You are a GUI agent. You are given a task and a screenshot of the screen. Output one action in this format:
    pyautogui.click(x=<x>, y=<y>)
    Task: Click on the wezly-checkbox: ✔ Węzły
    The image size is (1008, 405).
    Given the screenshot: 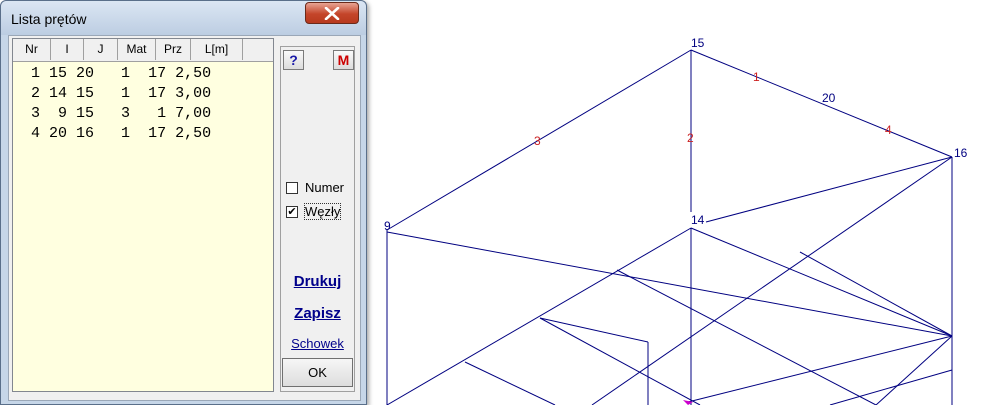 What is the action you would take?
    pyautogui.click(x=321, y=212)
    